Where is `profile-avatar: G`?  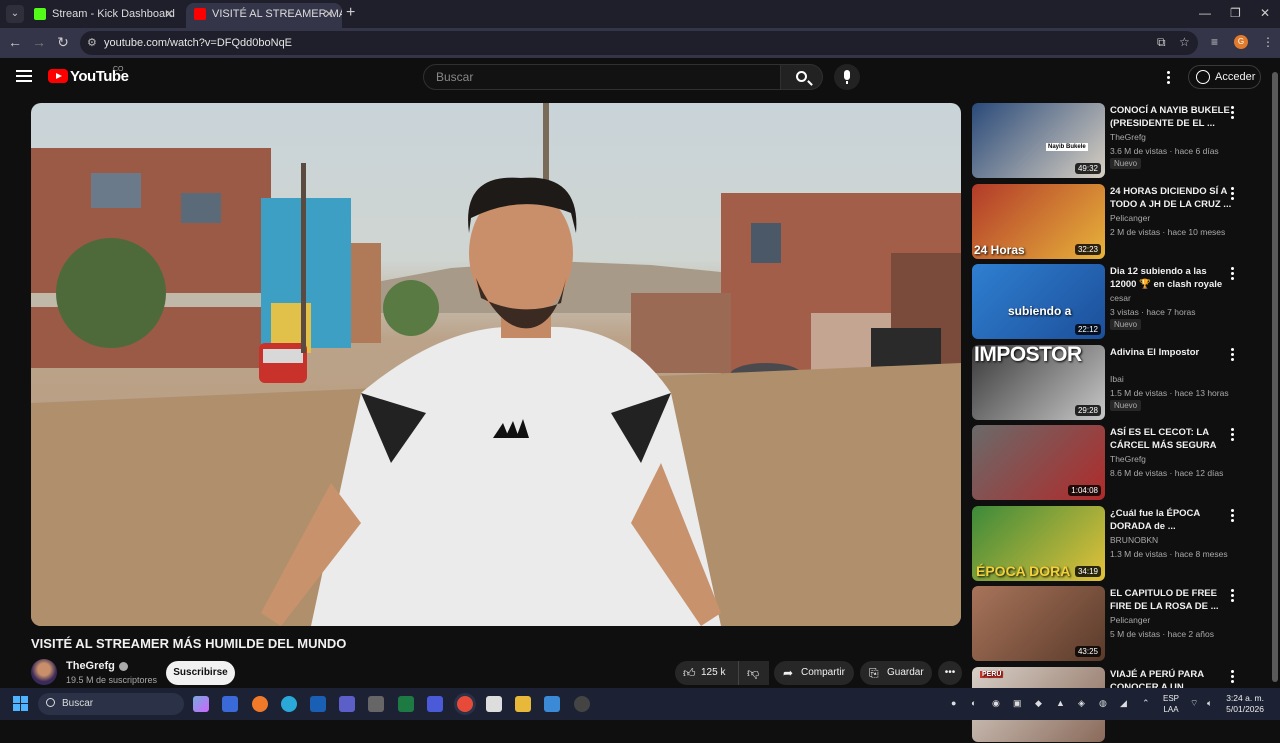 profile-avatar: G is located at coordinates (1241, 42).